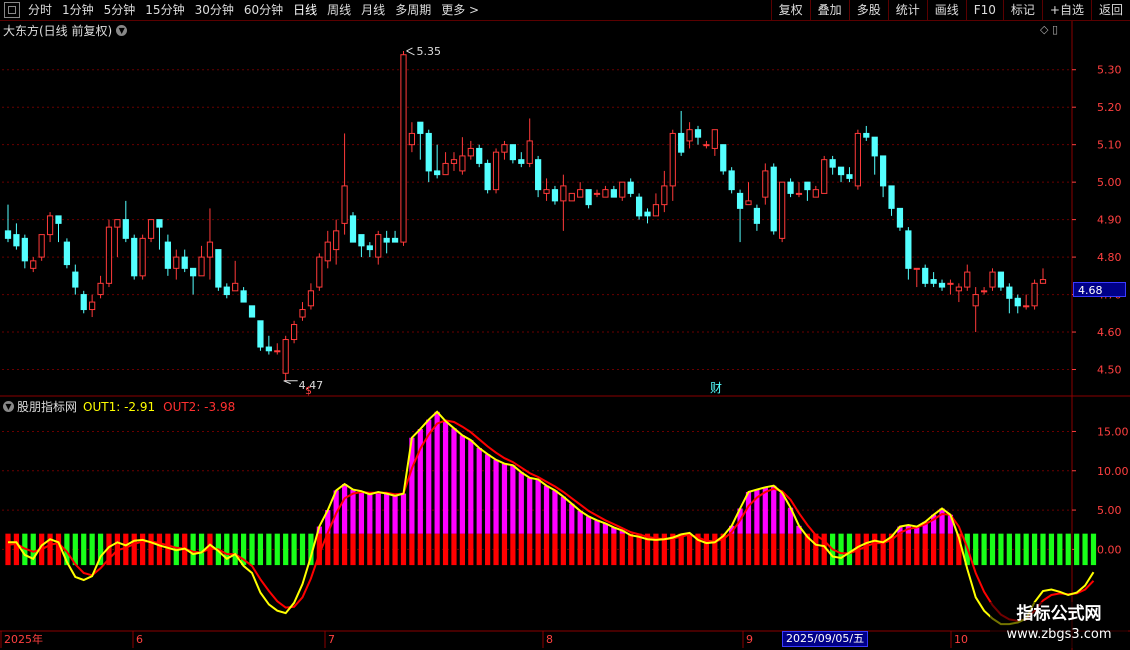 The width and height of the screenshot is (1130, 650). I want to click on window-control-icons: ◇ ▯, so click(1049, 29).